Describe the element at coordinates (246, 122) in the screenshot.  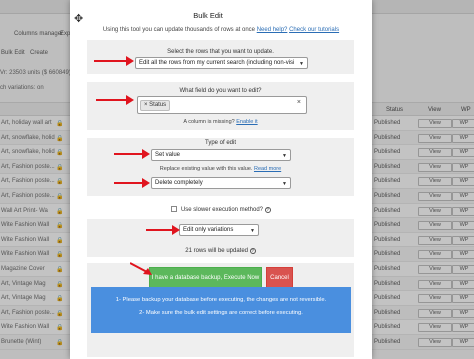
I see `enable-it-link: Enable it` at that location.